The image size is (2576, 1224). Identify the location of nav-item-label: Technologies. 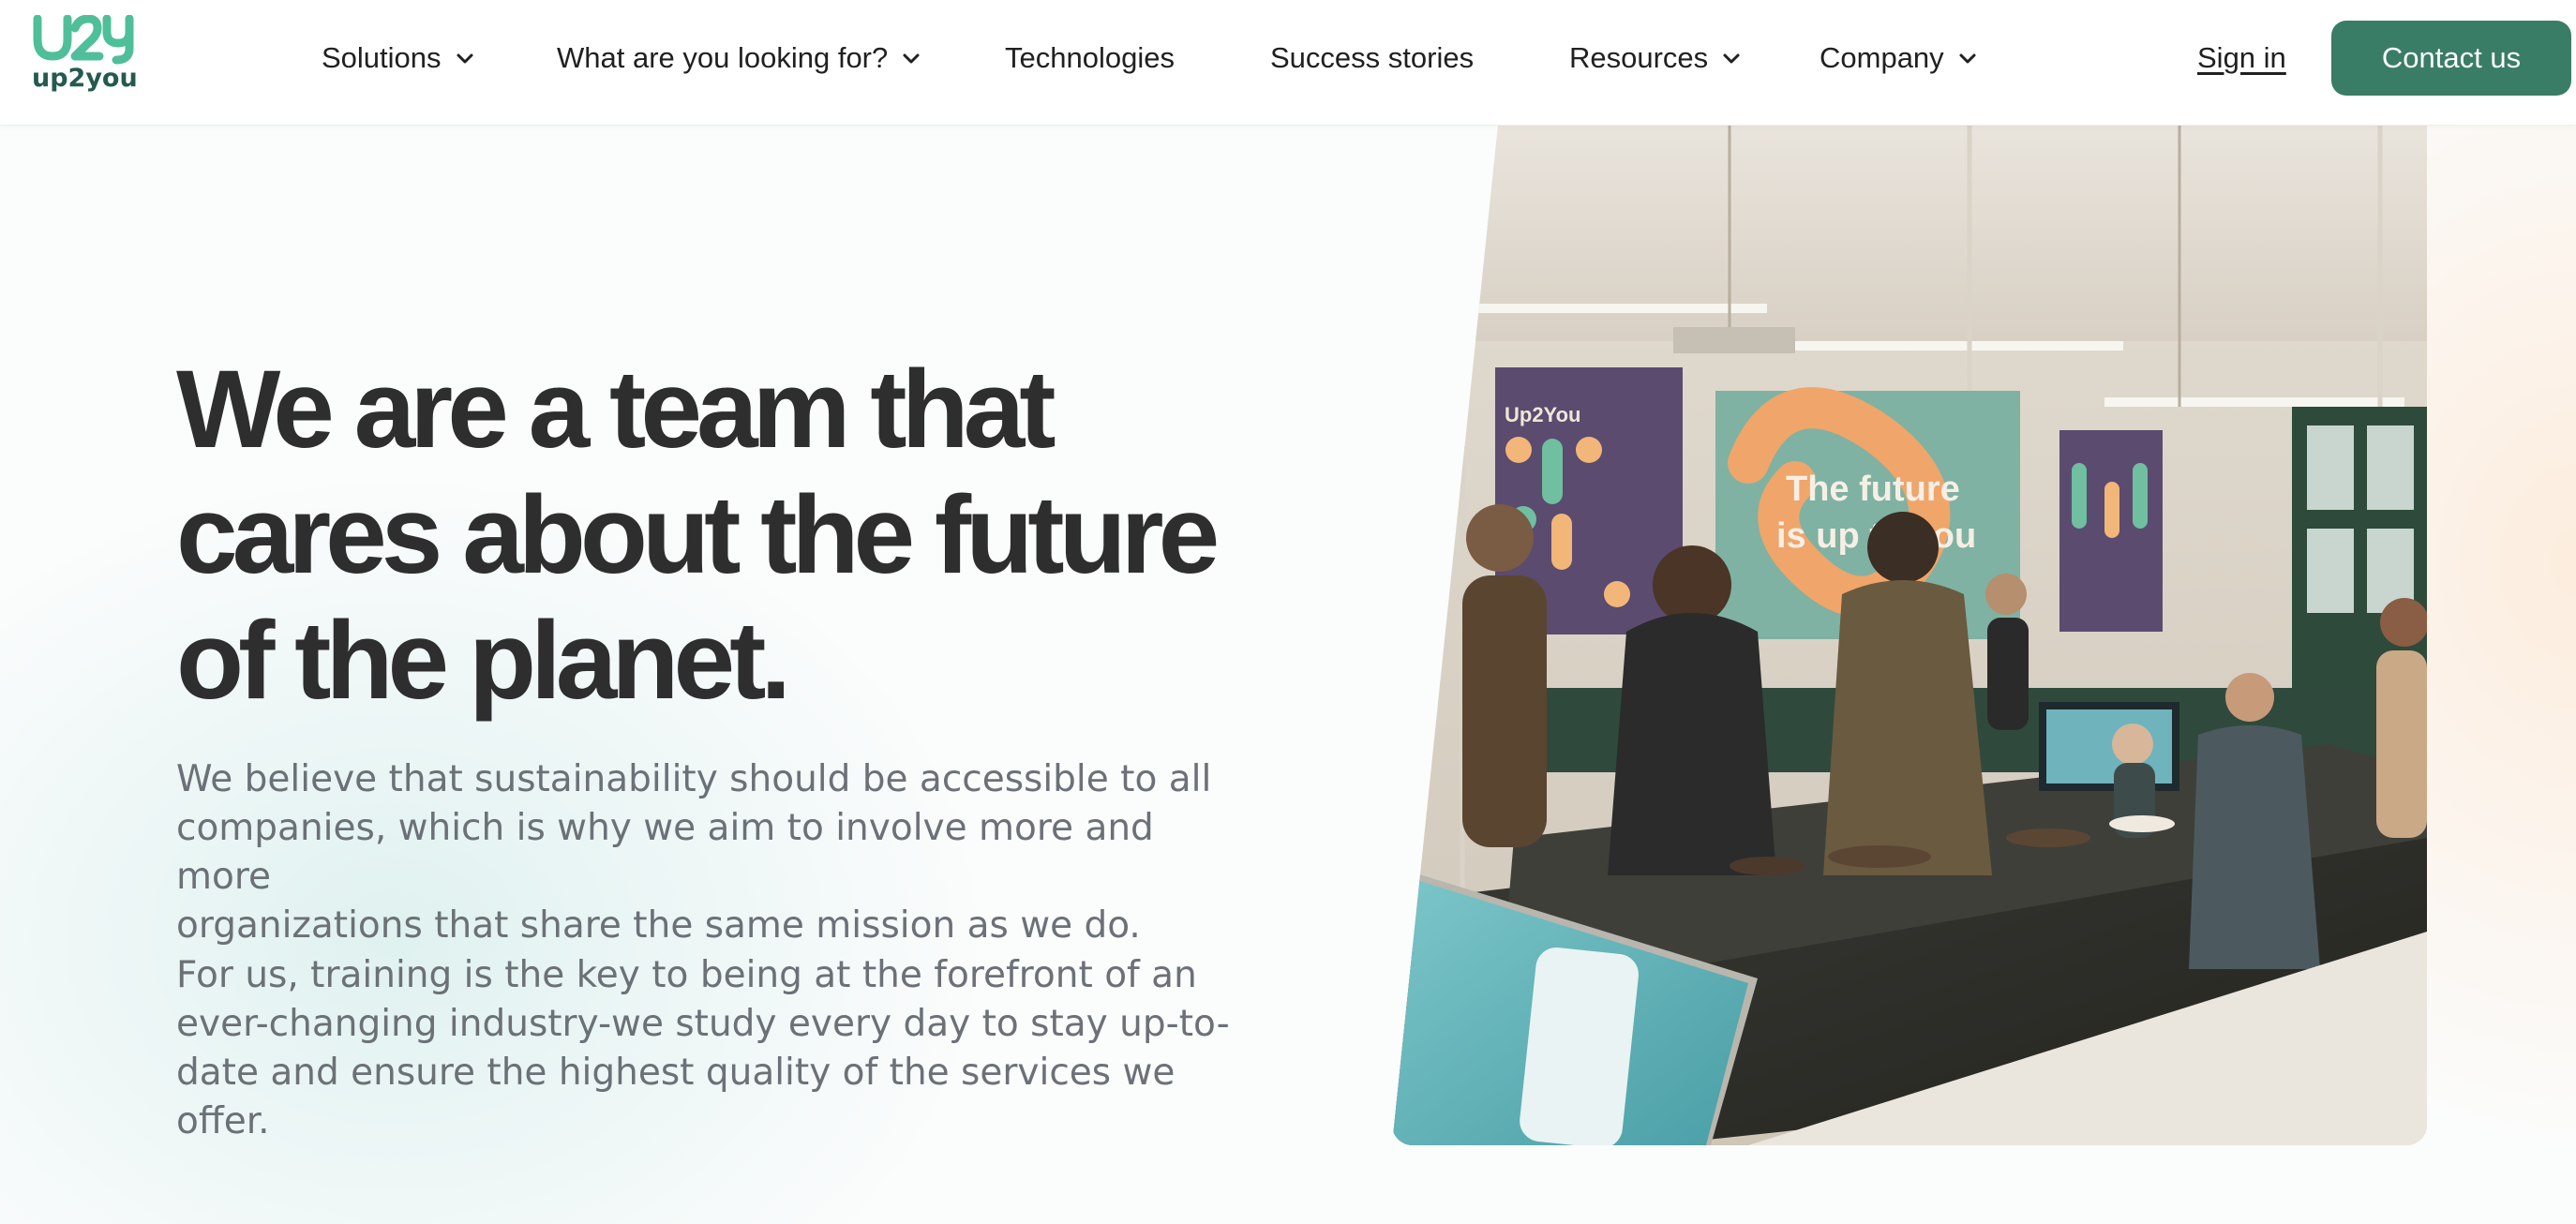
(1090, 57).